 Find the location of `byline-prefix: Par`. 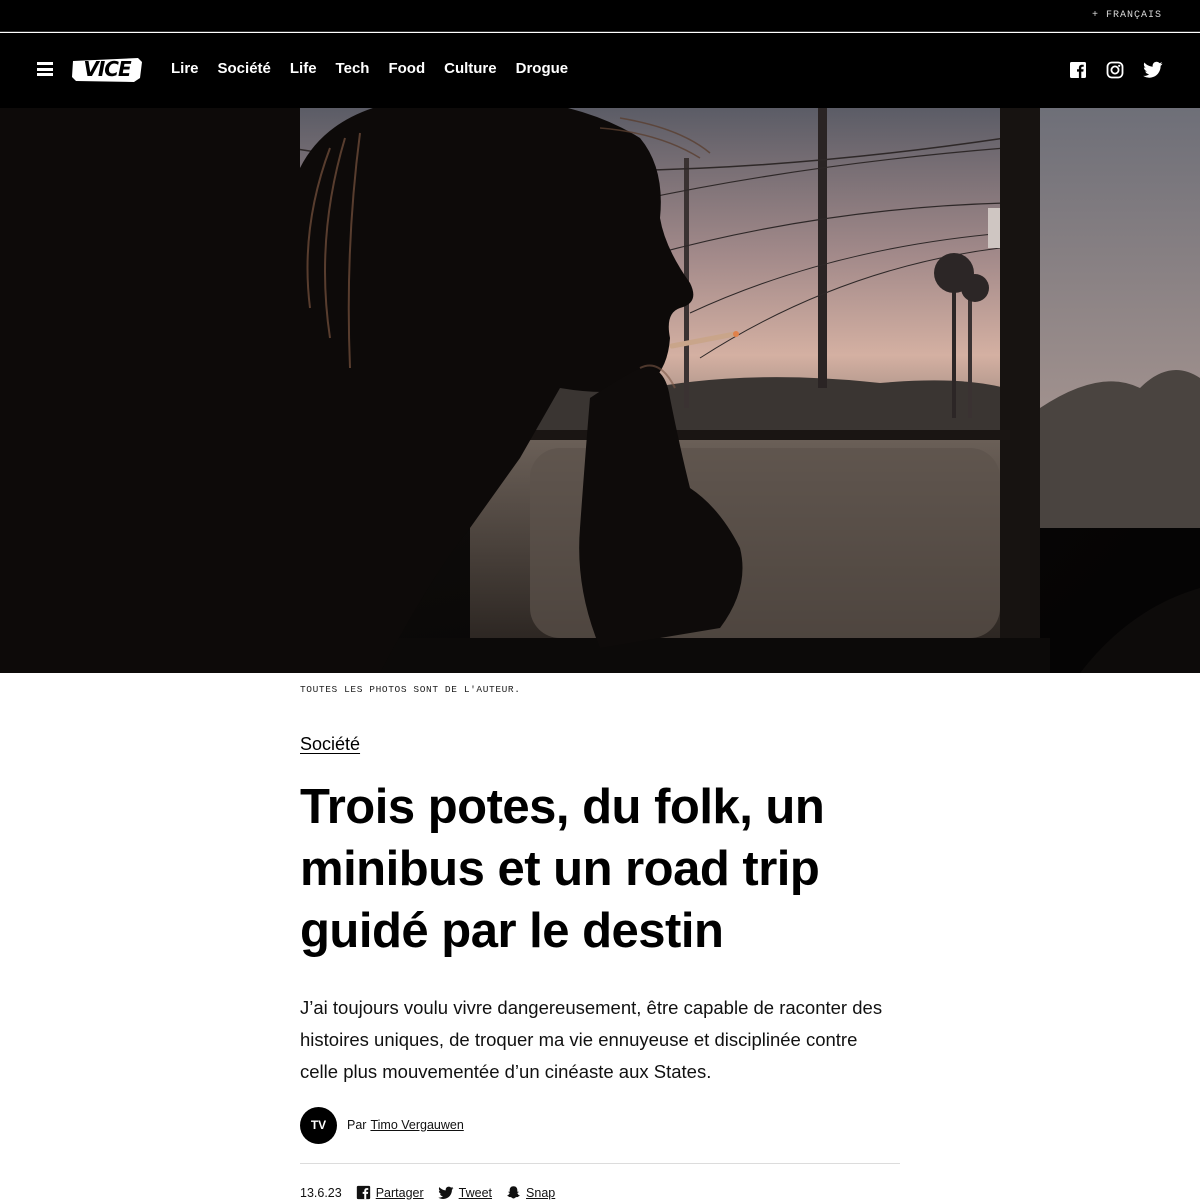

byline-prefix: Par is located at coordinates (357, 1125).